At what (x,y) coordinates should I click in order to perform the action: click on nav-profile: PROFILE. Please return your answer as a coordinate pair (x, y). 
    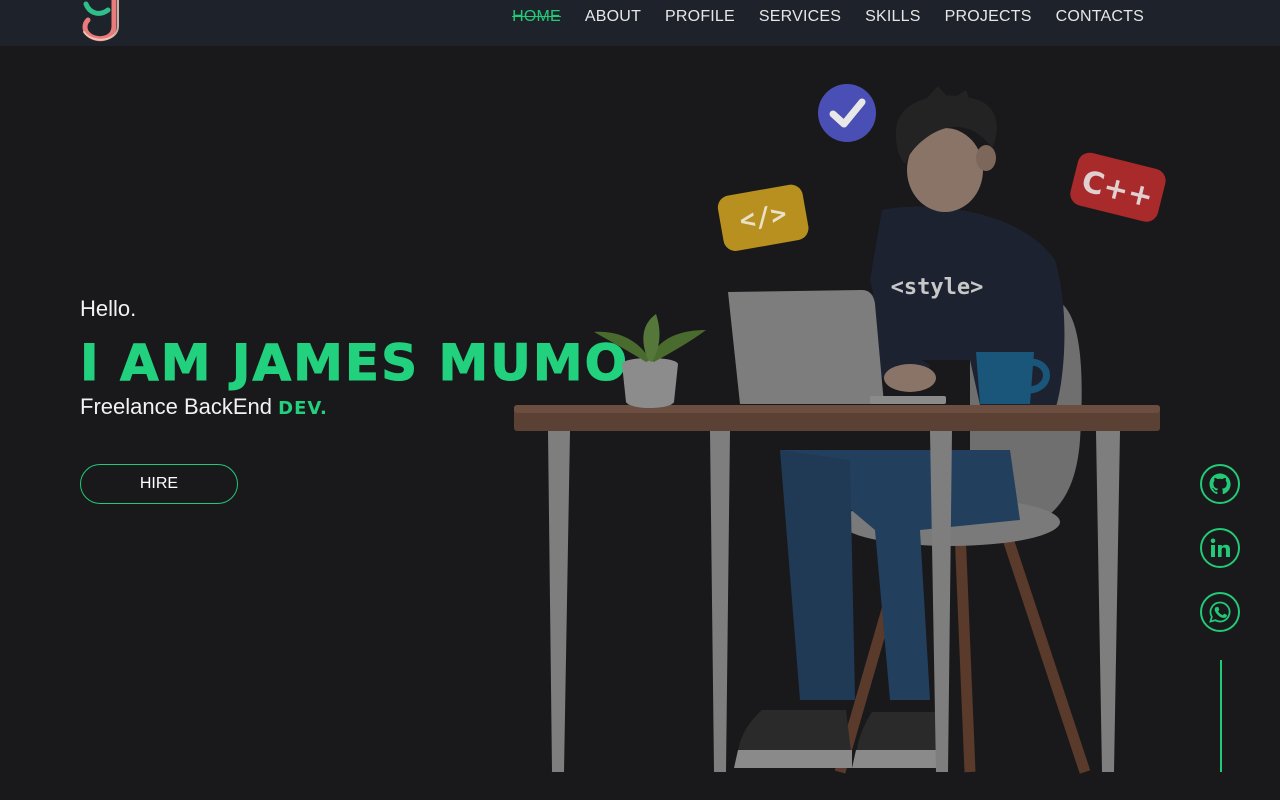
    Looking at the image, I should click on (700, 17).